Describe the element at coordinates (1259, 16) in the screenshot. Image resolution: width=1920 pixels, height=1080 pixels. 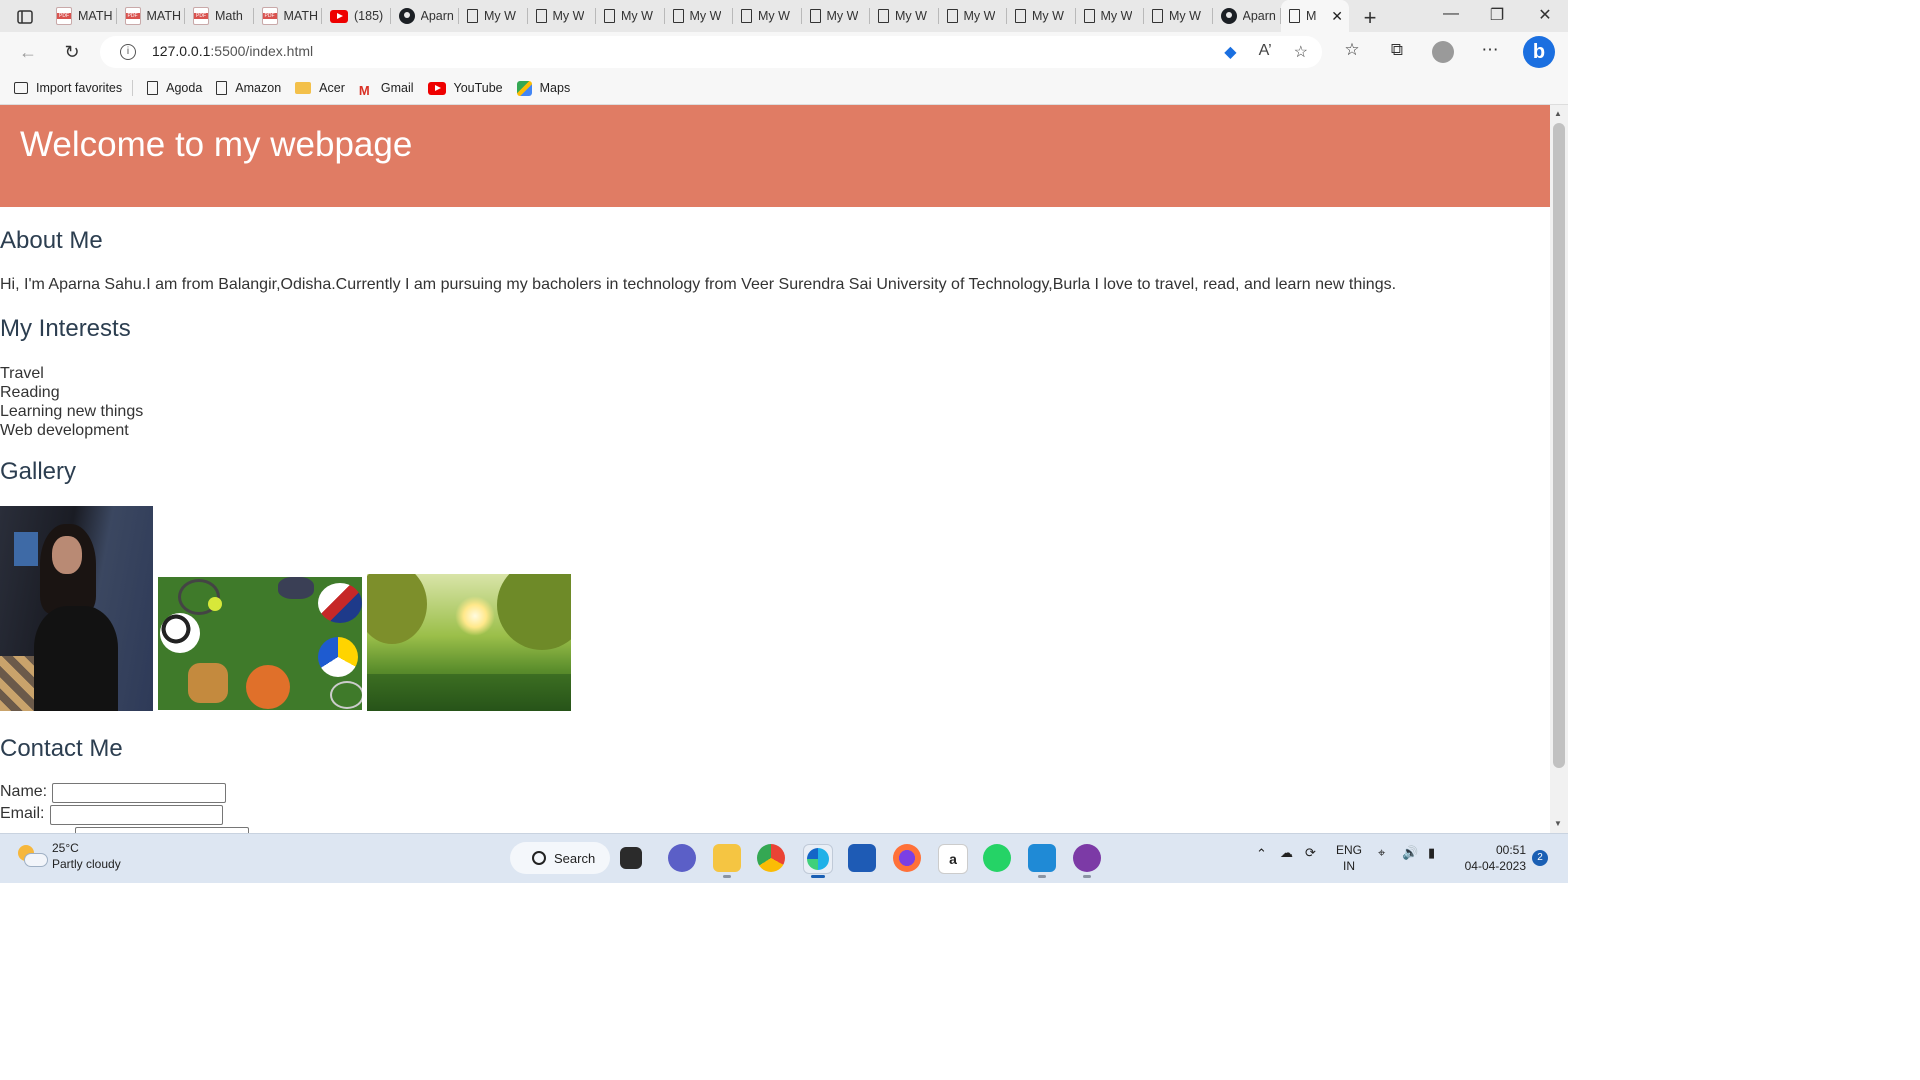
I see `tab-label: Aparn` at that location.